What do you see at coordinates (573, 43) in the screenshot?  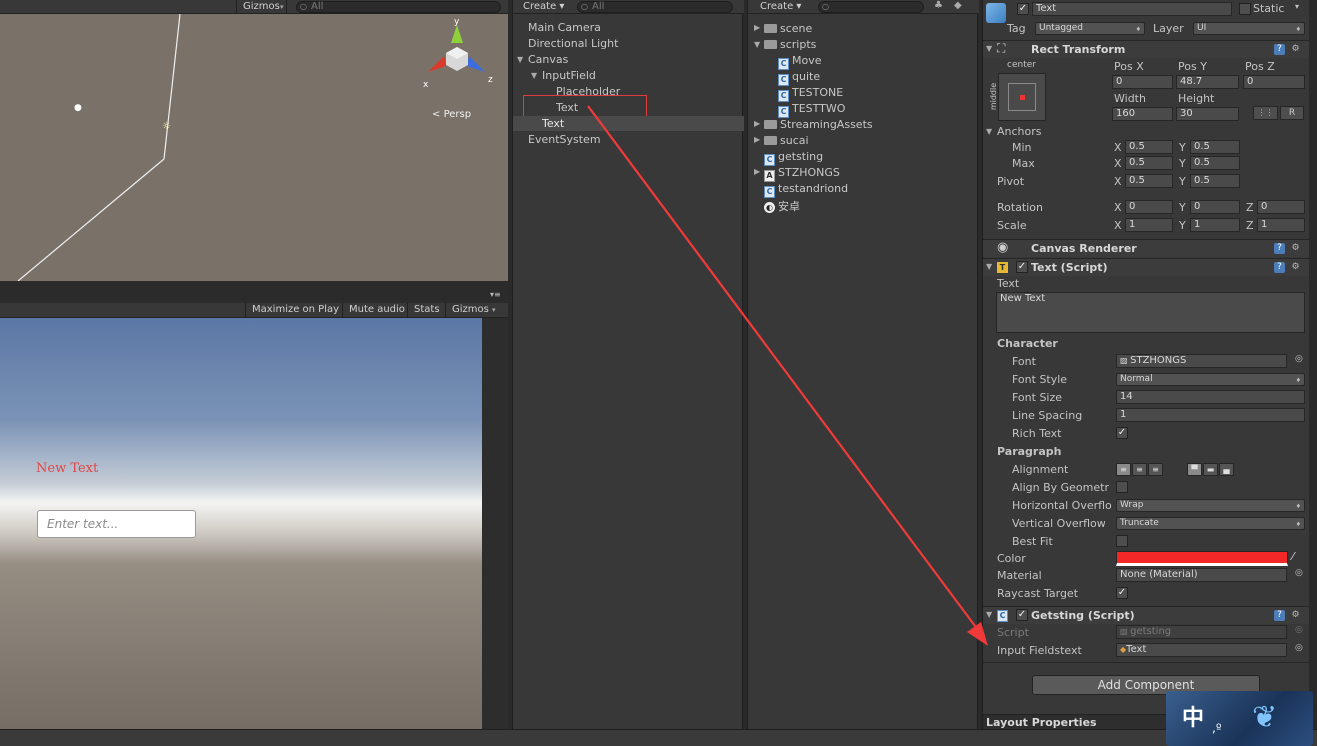 I see `hierarchy-item-directional-light: Directional Light` at bounding box center [573, 43].